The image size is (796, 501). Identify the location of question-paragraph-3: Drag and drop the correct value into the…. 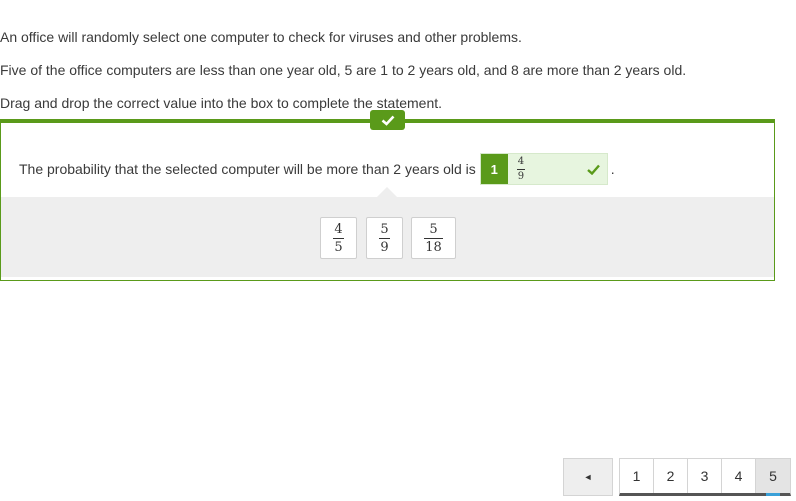
(221, 103).